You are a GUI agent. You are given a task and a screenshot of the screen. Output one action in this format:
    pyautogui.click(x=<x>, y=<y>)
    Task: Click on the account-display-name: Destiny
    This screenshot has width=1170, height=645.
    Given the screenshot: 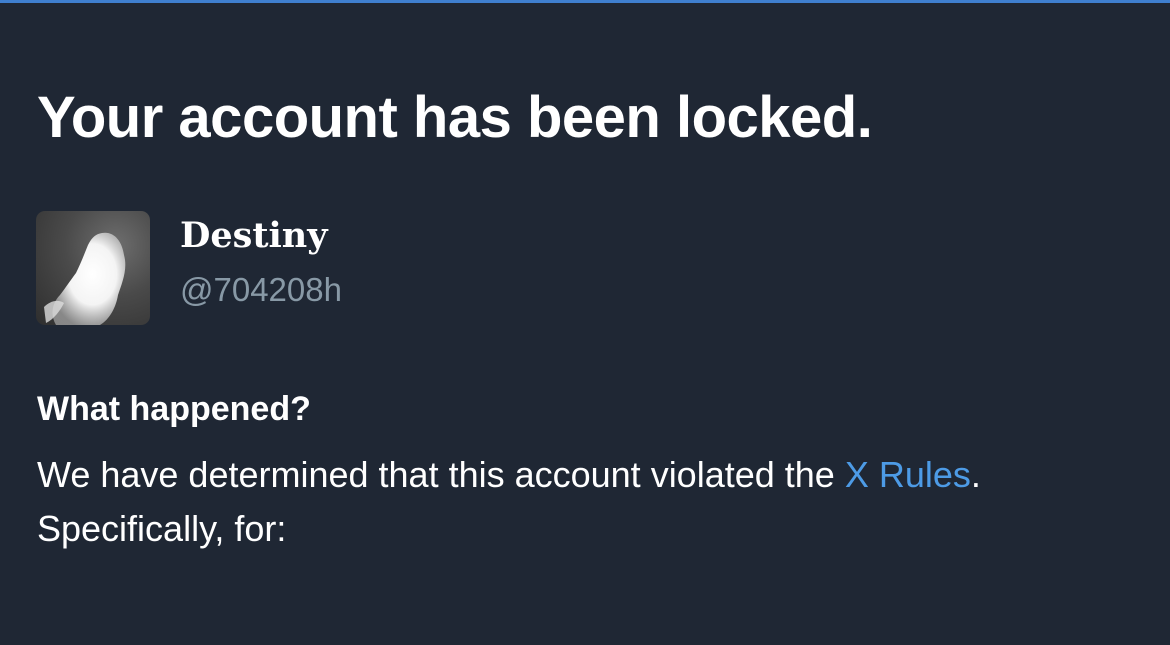 What is the action you would take?
    pyautogui.click(x=254, y=235)
    